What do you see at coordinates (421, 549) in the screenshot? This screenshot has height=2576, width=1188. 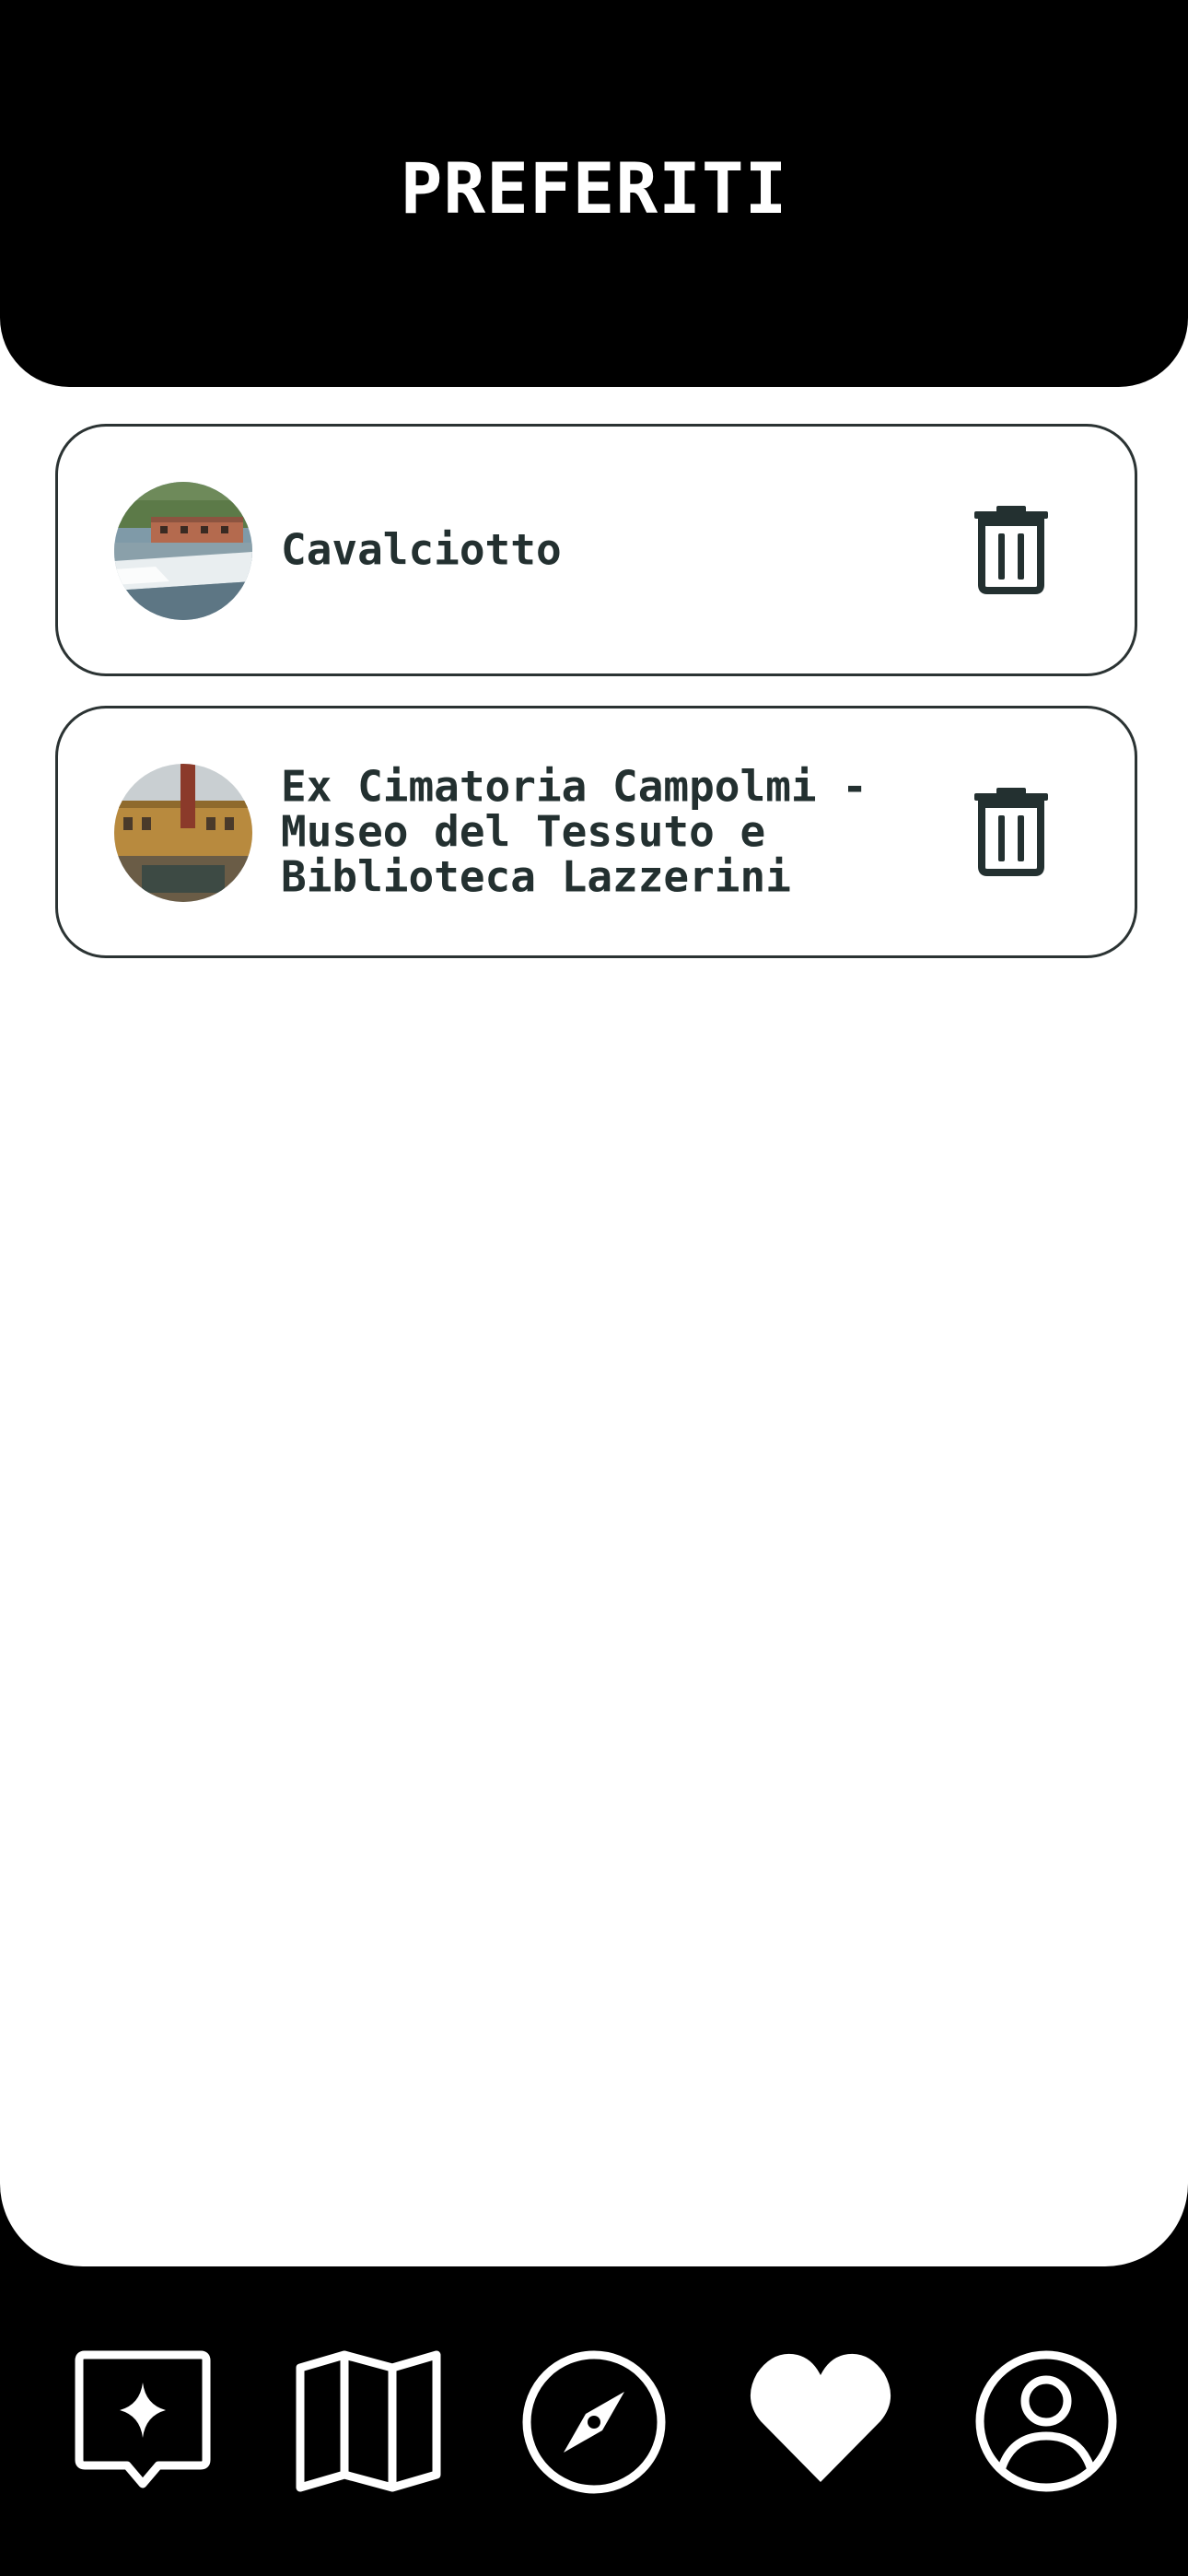 I see `favorite-name: Cavalciotto` at bounding box center [421, 549].